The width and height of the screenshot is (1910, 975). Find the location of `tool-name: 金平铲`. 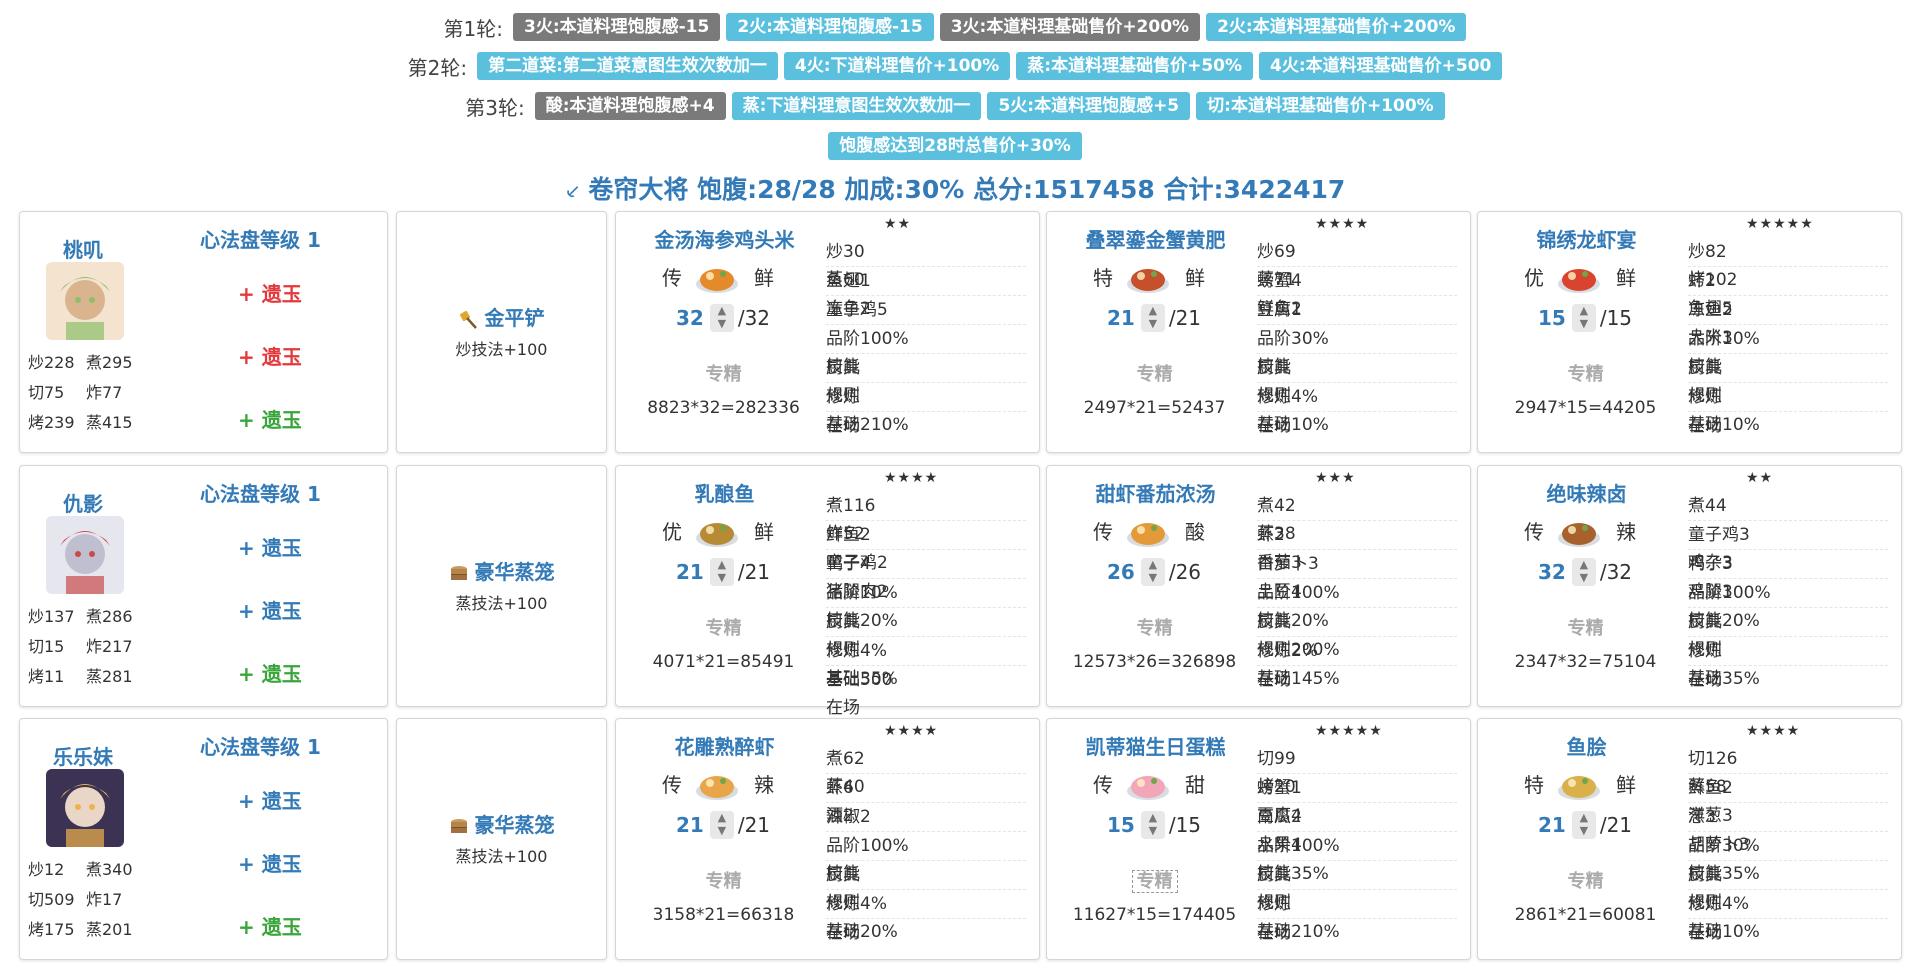

tool-name: 金平铲 is located at coordinates (501, 316).